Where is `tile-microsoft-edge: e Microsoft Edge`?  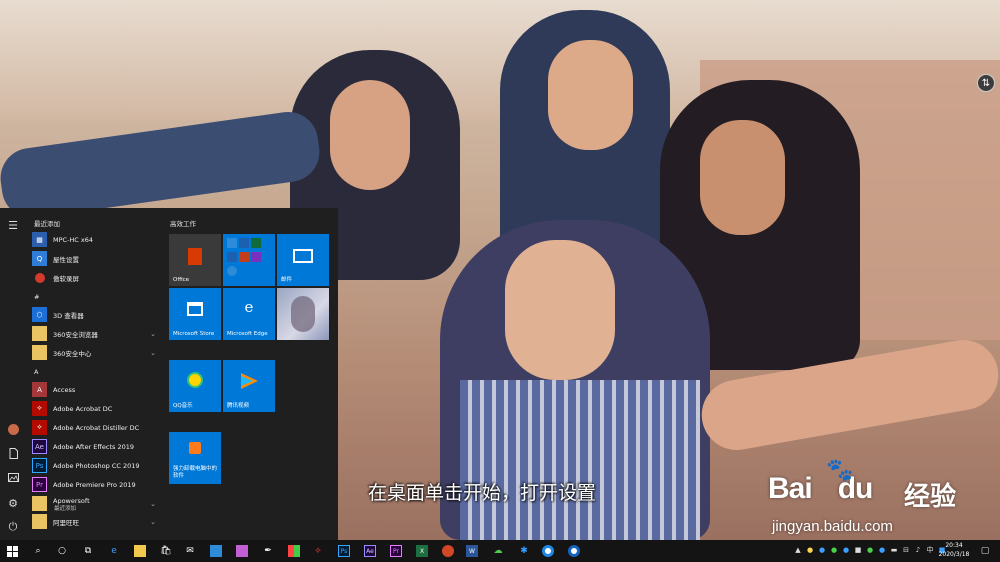
tile-microsoft-edge: e Microsoft Edge is located at coordinates (249, 314).